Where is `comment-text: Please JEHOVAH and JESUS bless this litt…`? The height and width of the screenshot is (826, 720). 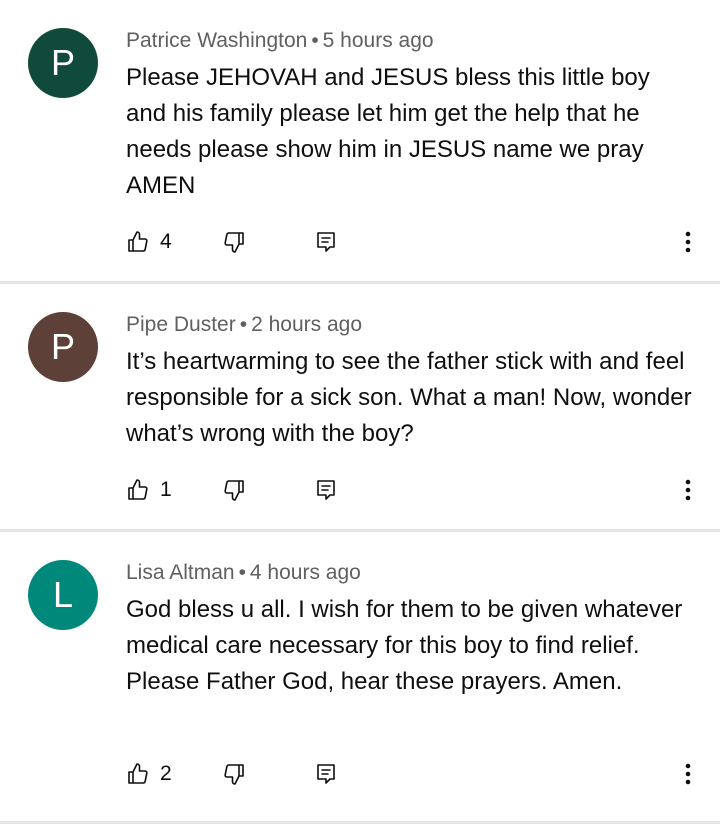 comment-text: Please JEHOVAH and JESUS bless this litt… is located at coordinates (388, 131).